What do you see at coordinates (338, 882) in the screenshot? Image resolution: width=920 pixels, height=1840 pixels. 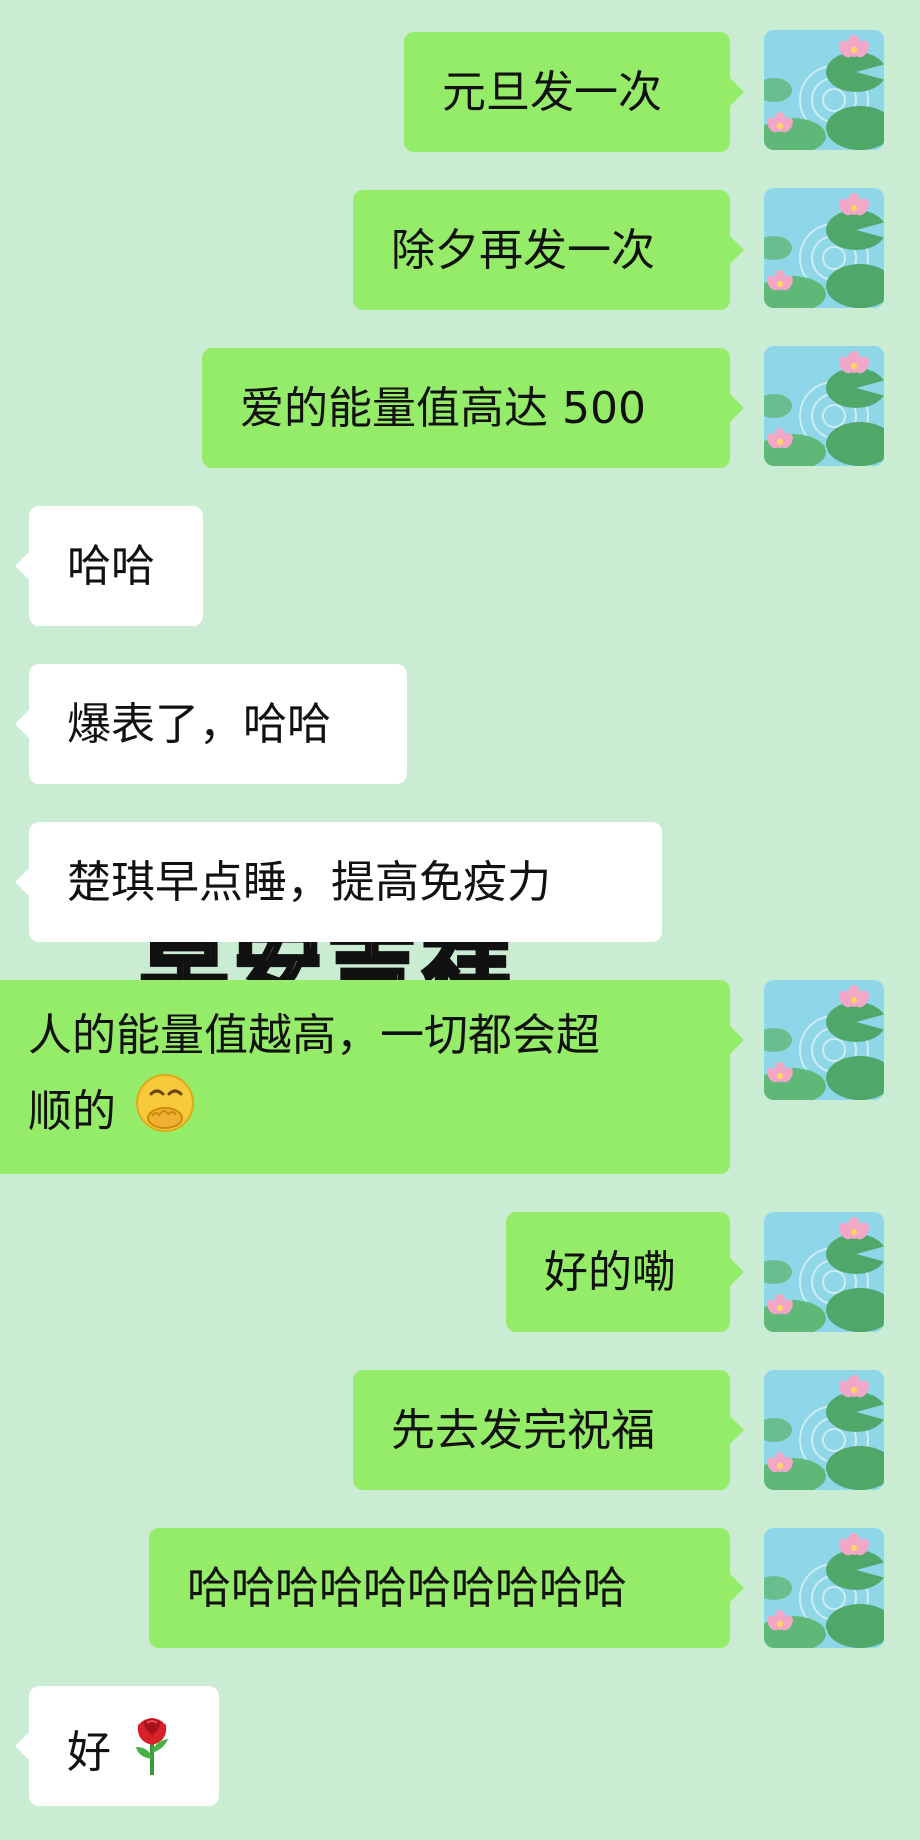 I see `incoming-message-bubble: 楚琪早点睡，提高免疫力` at bounding box center [338, 882].